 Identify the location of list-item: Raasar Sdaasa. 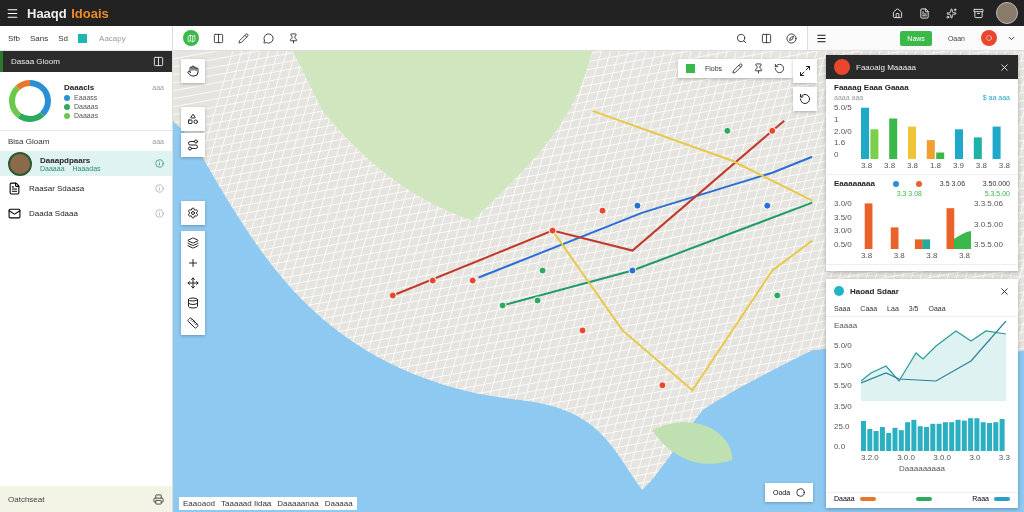
(86, 188).